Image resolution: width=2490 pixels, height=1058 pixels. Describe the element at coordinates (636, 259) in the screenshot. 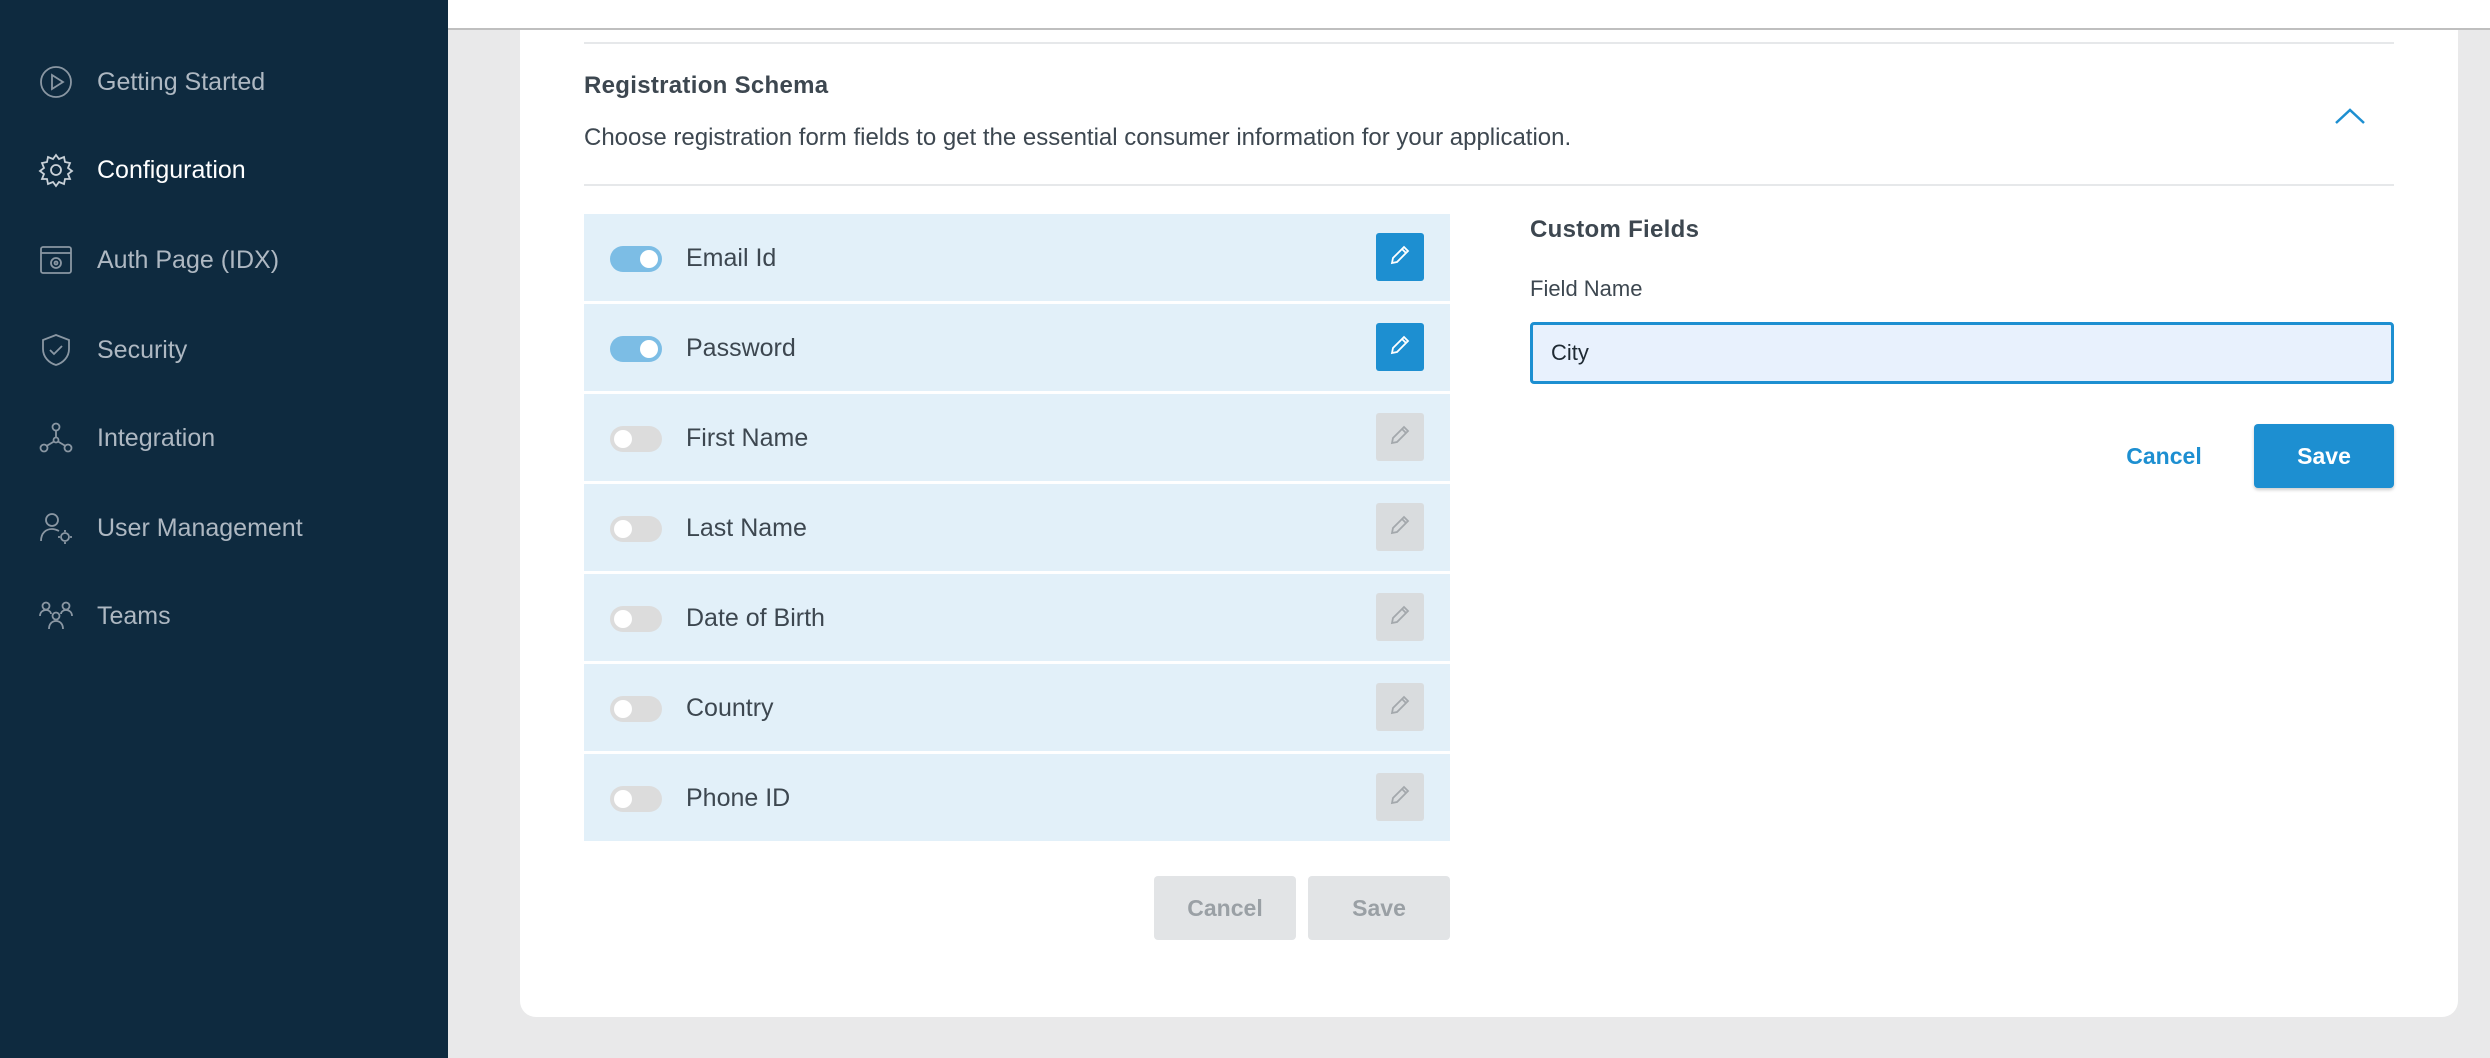

I see `email-id-toggle` at that location.